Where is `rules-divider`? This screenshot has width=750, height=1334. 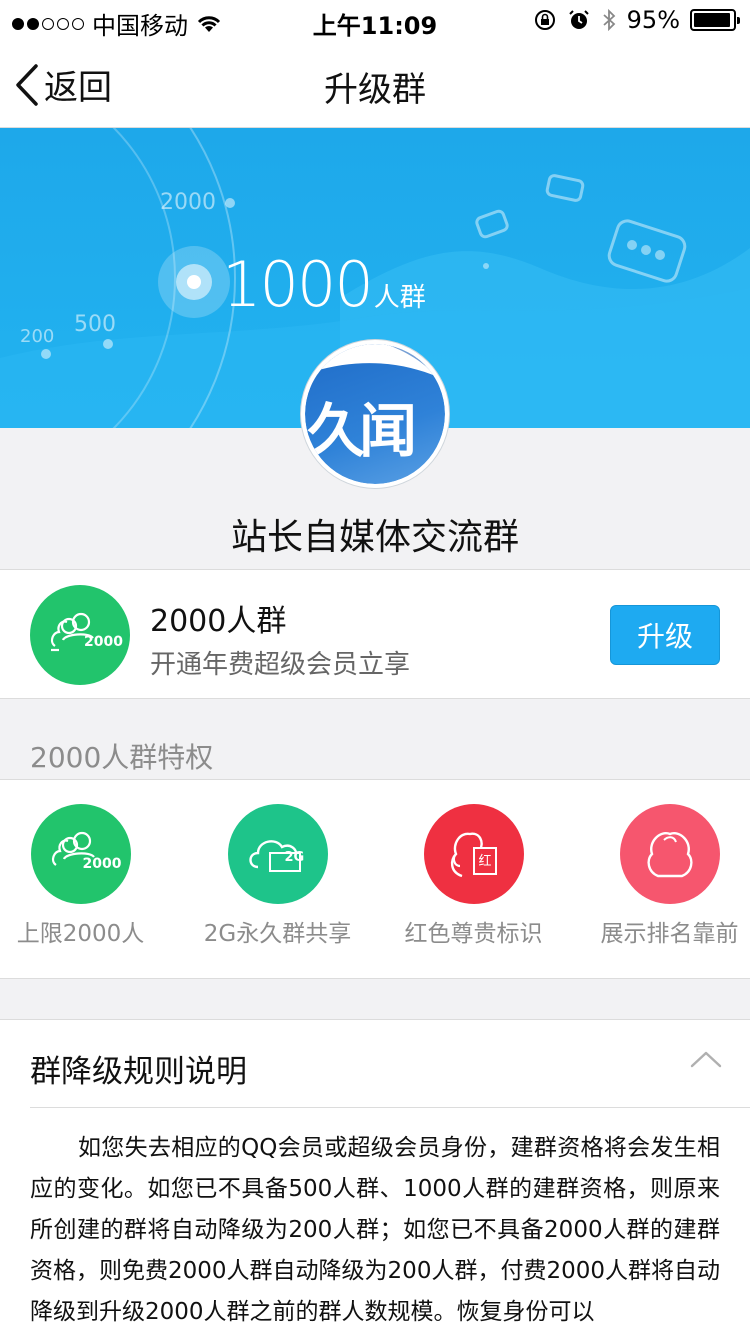
rules-divider is located at coordinates (390, 1107).